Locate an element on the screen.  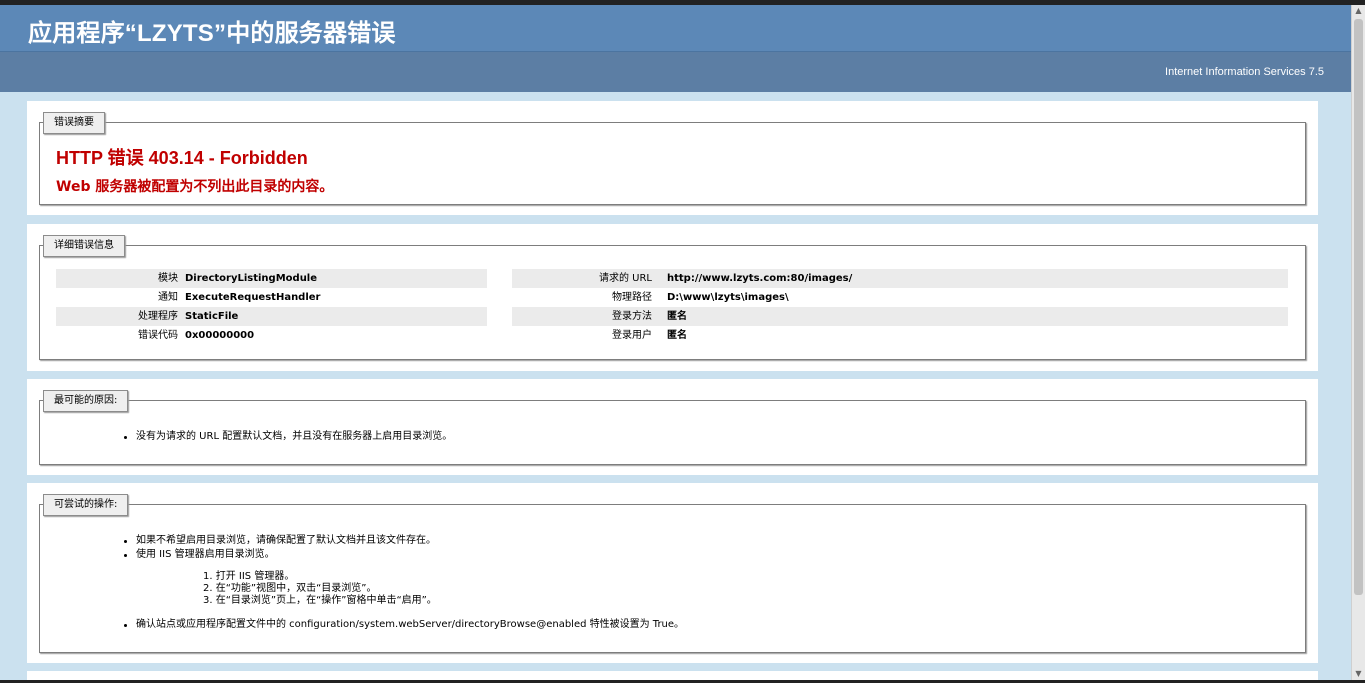
error-title: HTTP 错误 403.14 - Forbidden is located at coordinates (182, 158).